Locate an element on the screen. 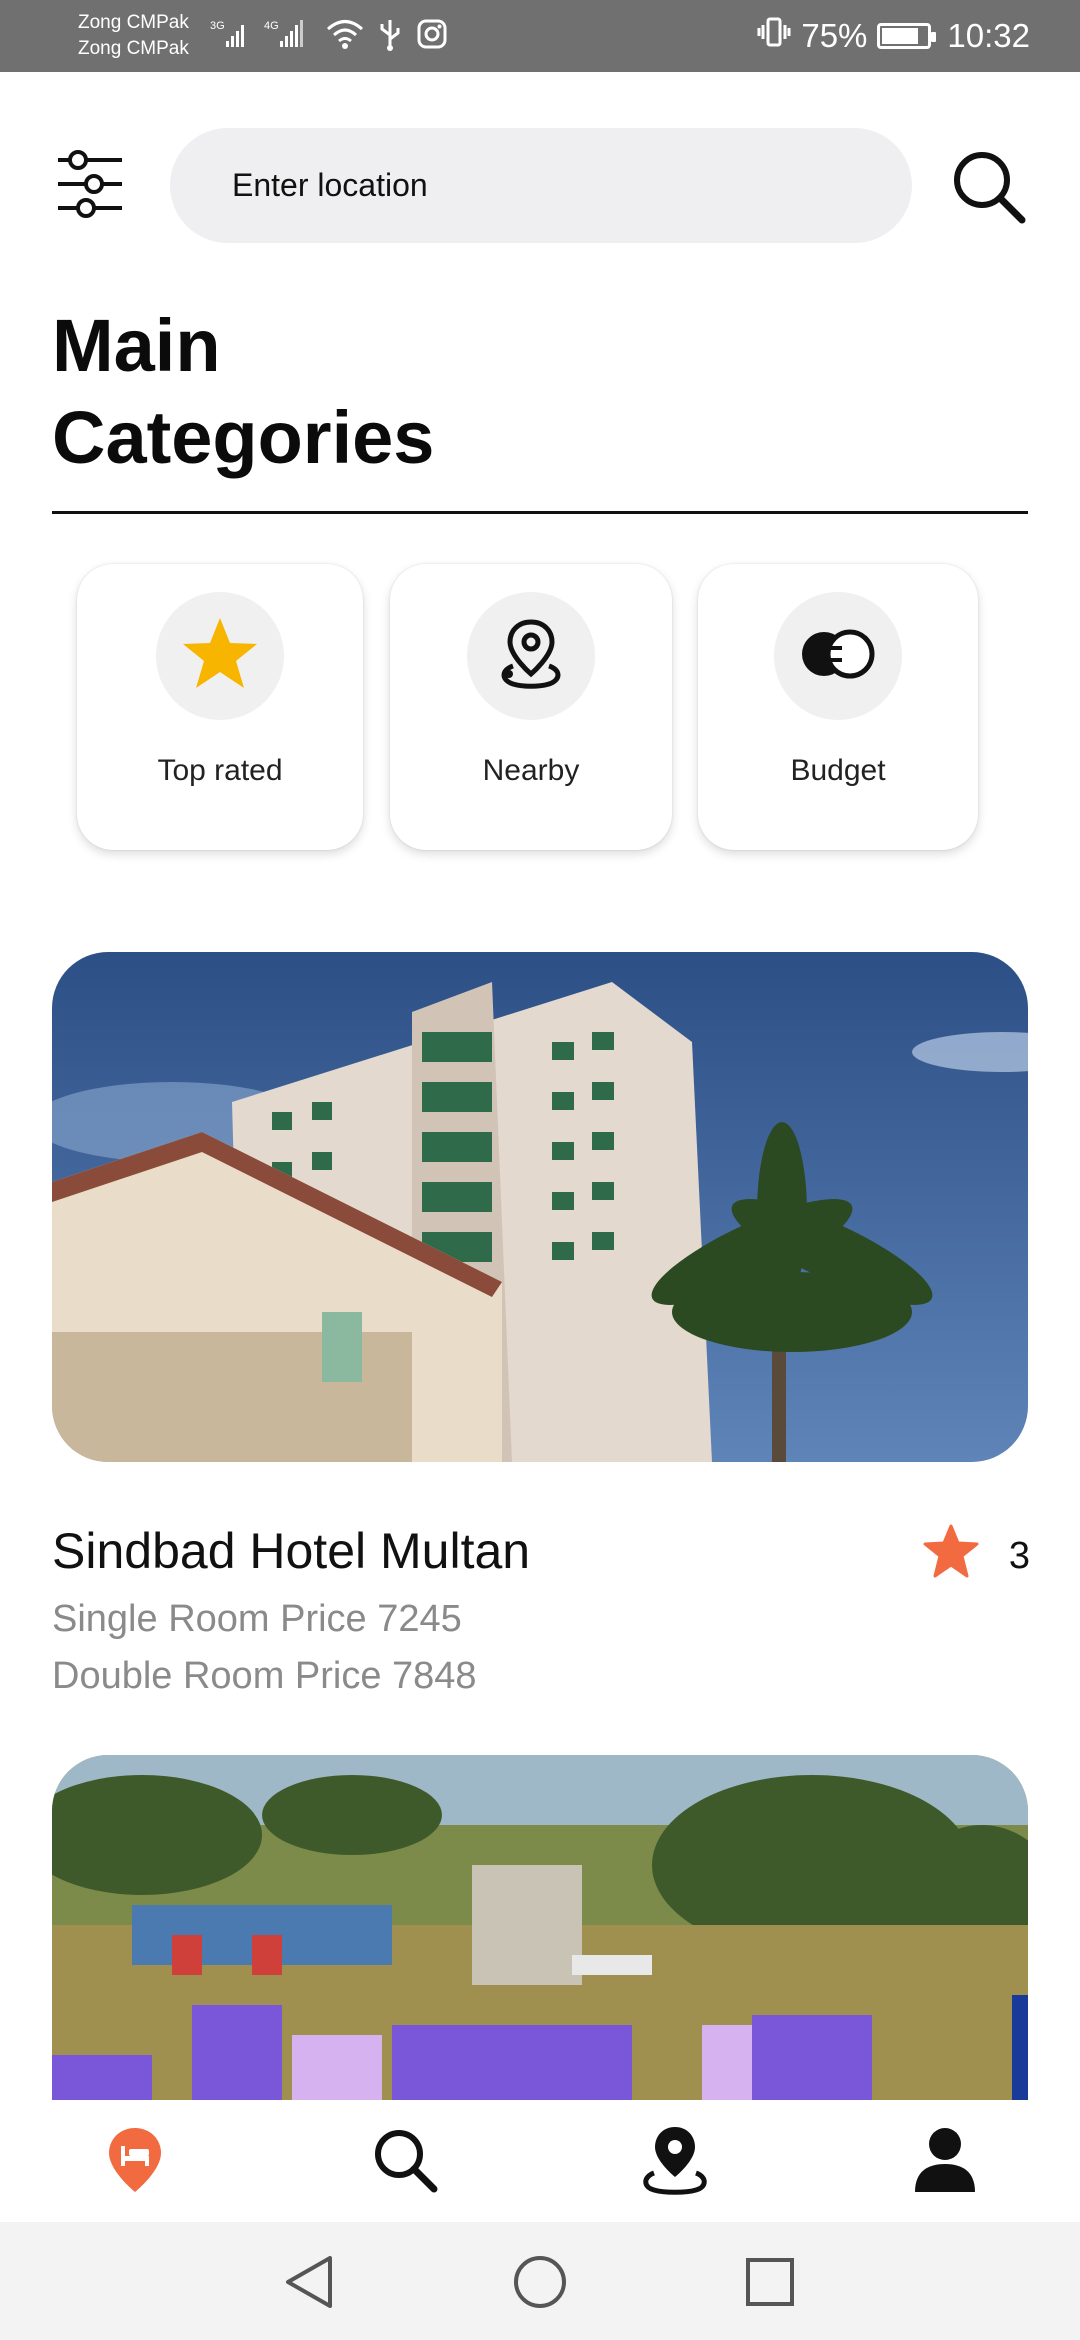 The width and height of the screenshot is (1080, 2340). home-button is located at coordinates (540, 2282).